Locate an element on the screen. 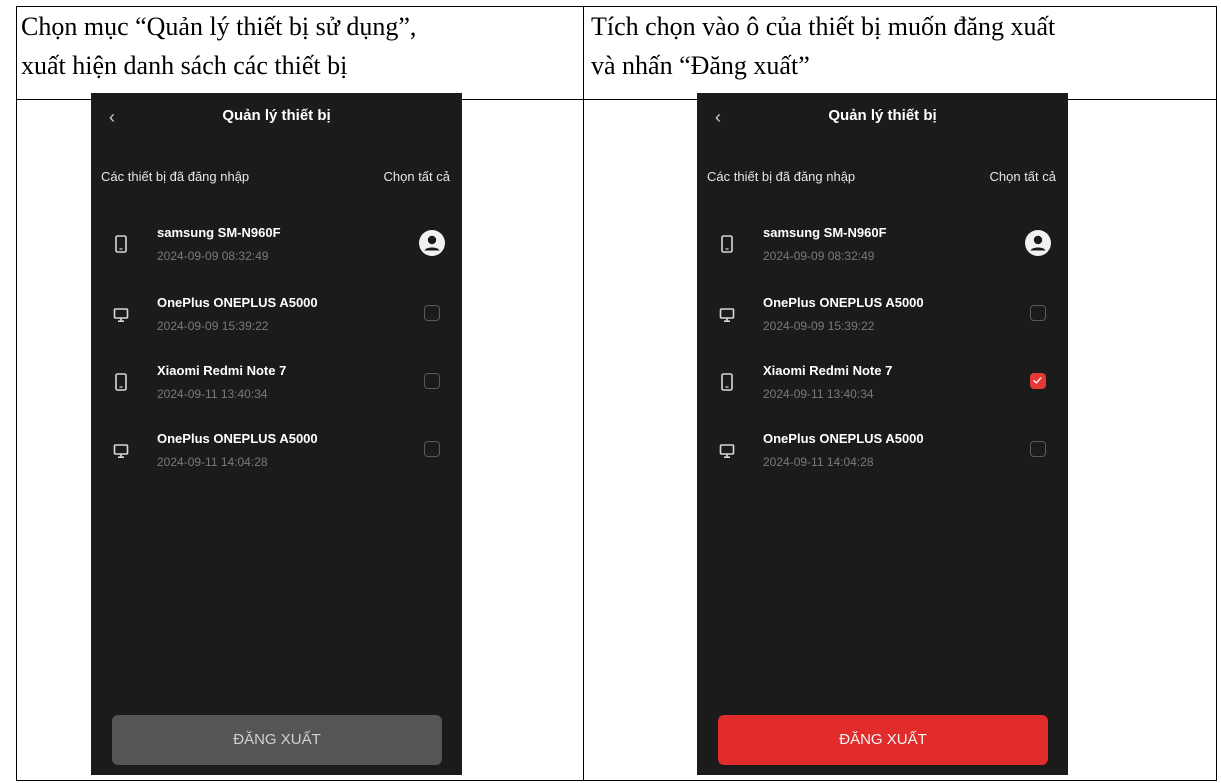  checkmark-icon is located at coordinates (1037, 380).